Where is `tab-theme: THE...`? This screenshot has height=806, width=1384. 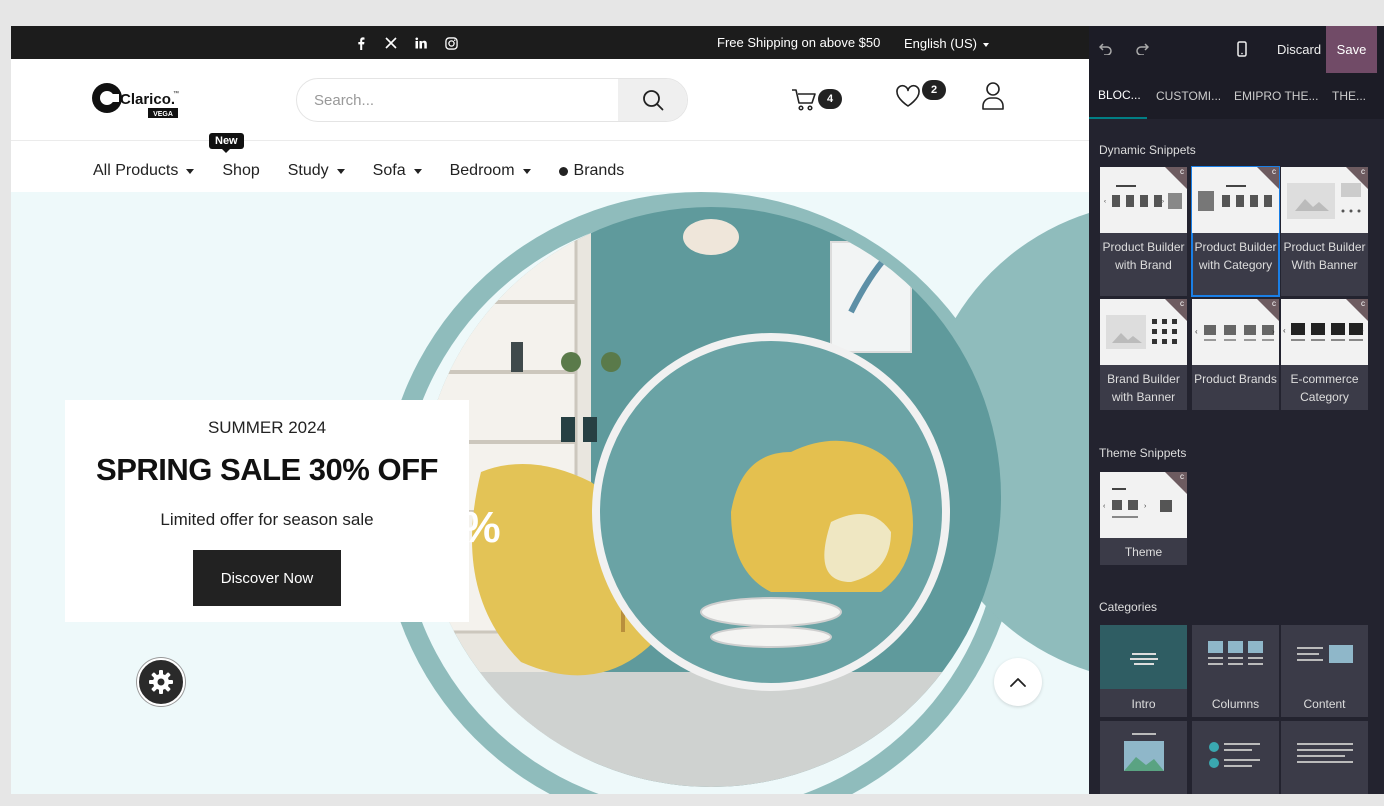 tab-theme: THE... is located at coordinates (1352, 96).